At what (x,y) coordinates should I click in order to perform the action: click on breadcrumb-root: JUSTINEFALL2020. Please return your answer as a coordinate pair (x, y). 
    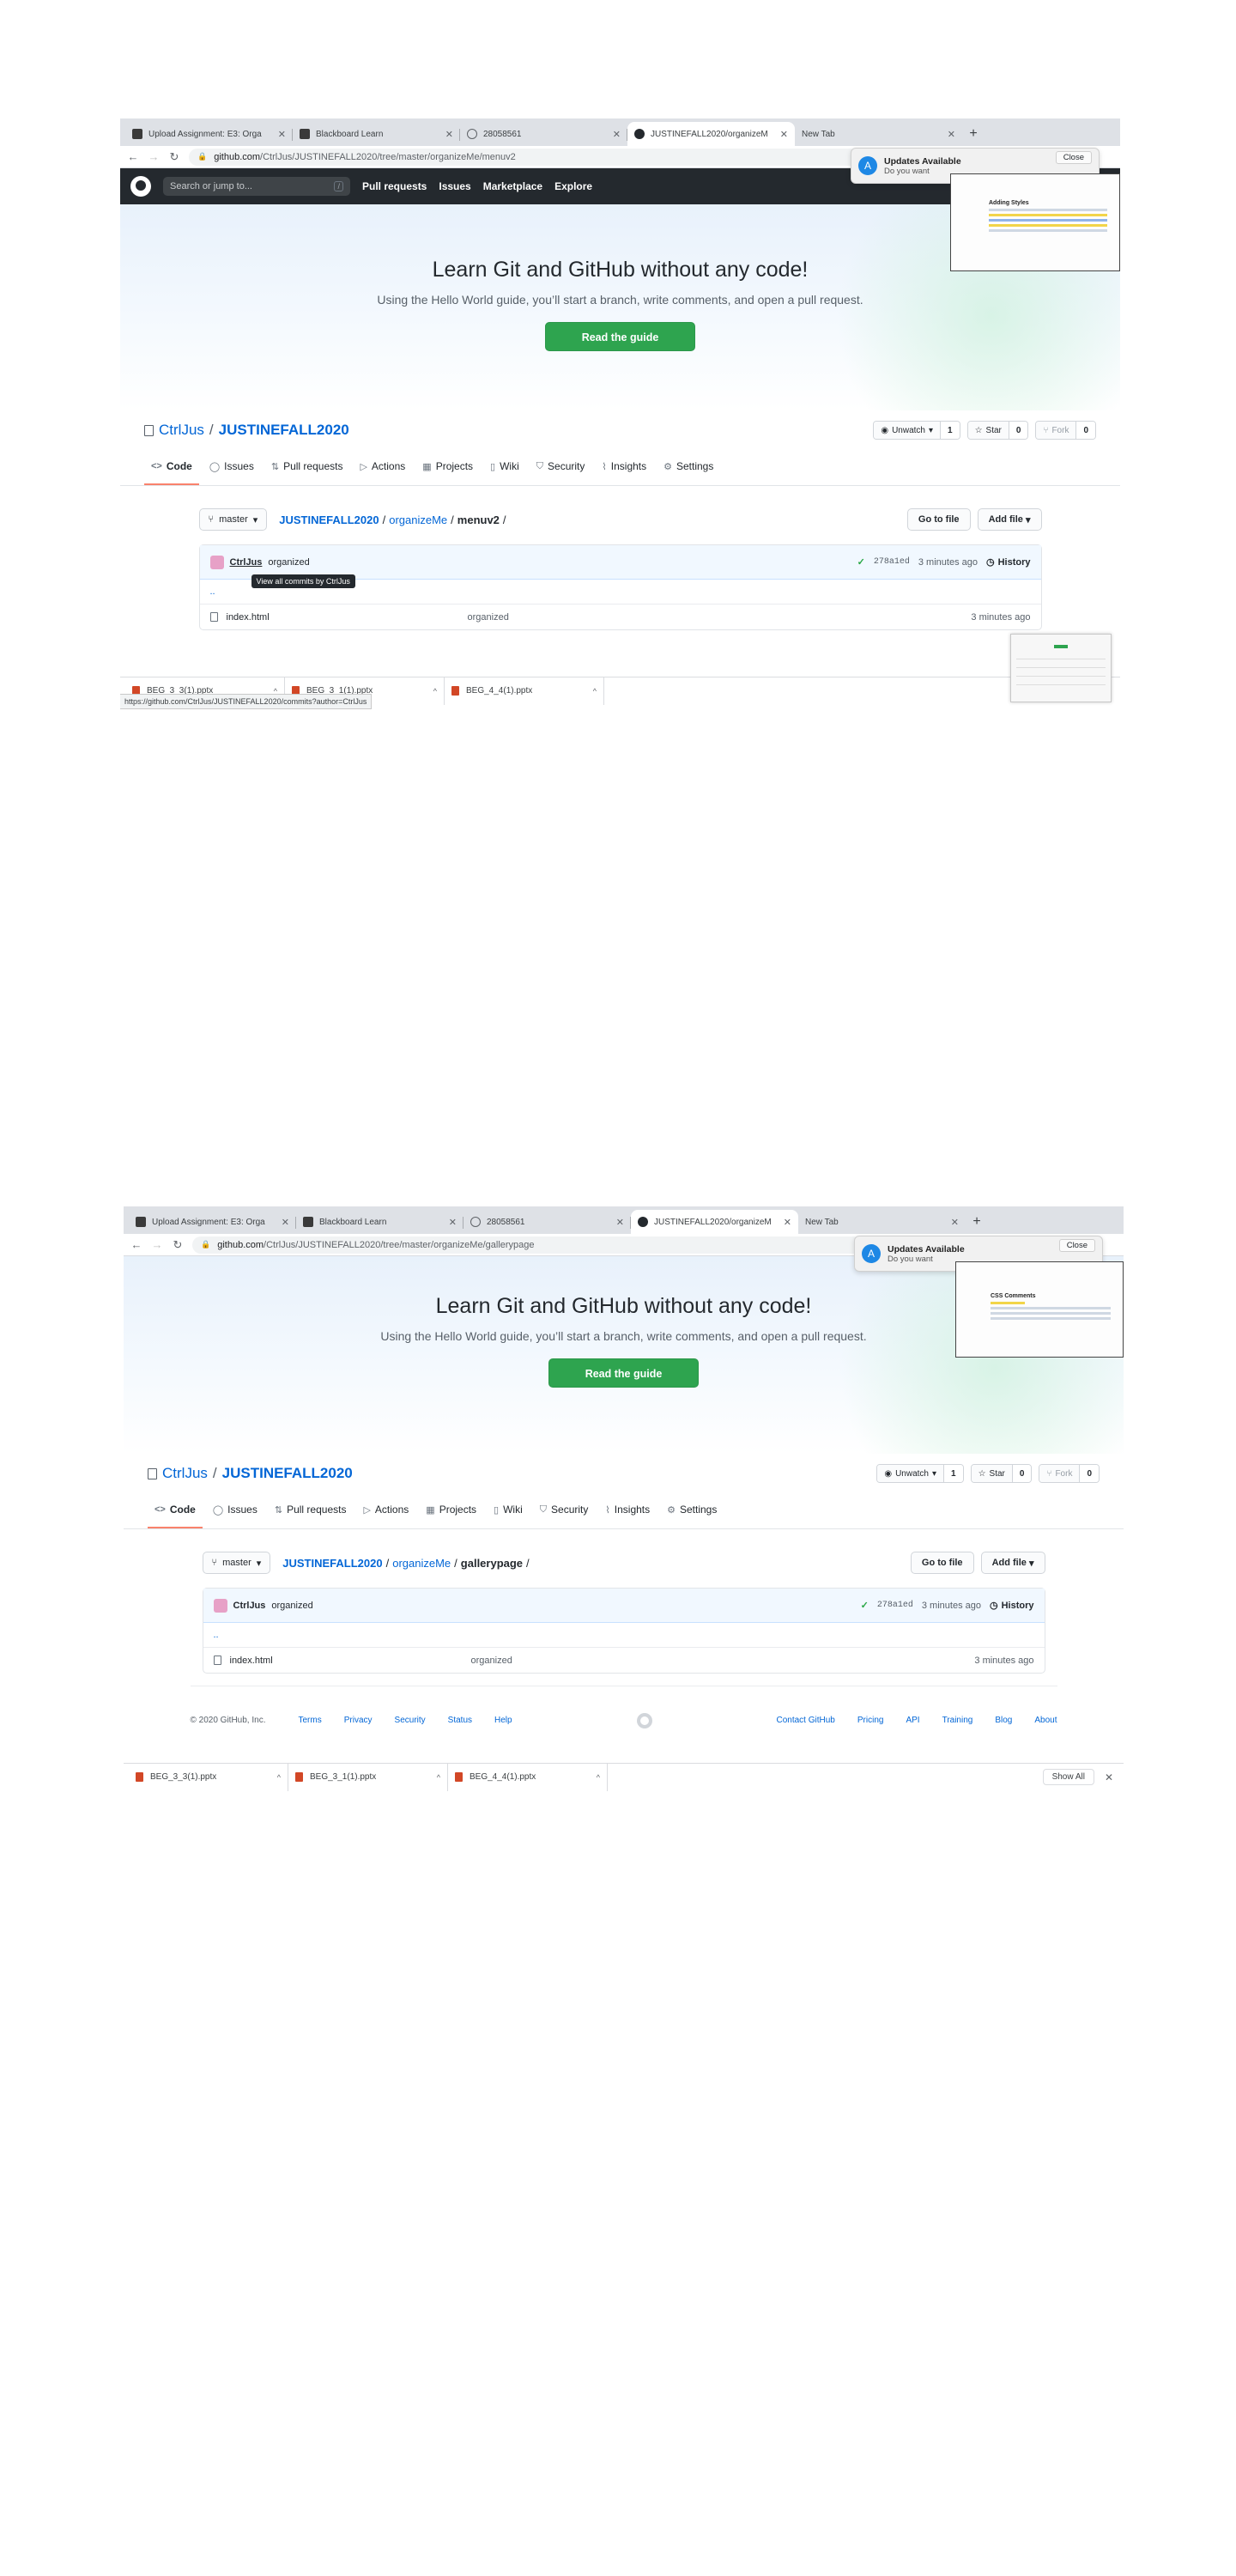
    Looking at the image, I should click on (332, 1564).